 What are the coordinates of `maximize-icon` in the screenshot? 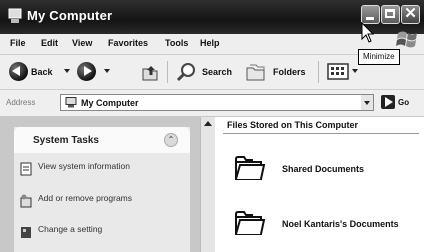 It's located at (390, 13).